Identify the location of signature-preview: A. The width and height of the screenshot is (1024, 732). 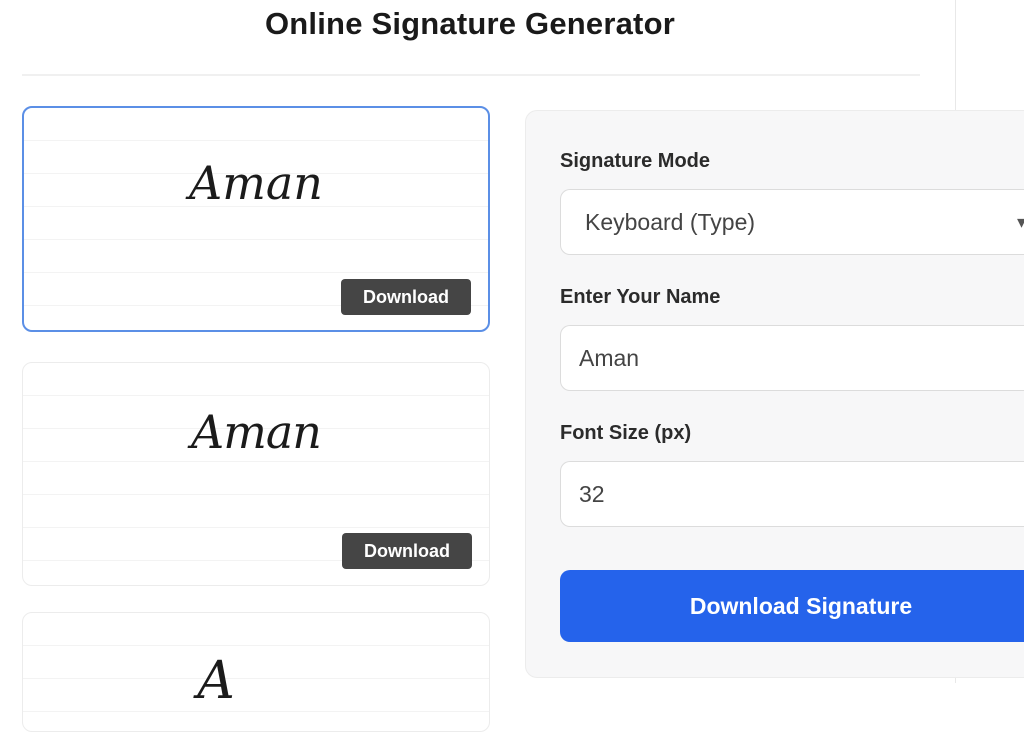
(216, 681).